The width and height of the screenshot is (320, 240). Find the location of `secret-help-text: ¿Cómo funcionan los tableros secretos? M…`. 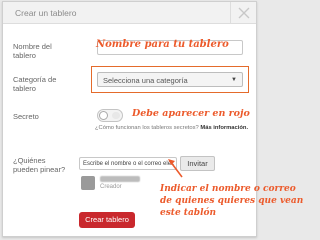

secret-help-text: ¿Cómo funcionan los tableros secretos? M… is located at coordinates (172, 128).